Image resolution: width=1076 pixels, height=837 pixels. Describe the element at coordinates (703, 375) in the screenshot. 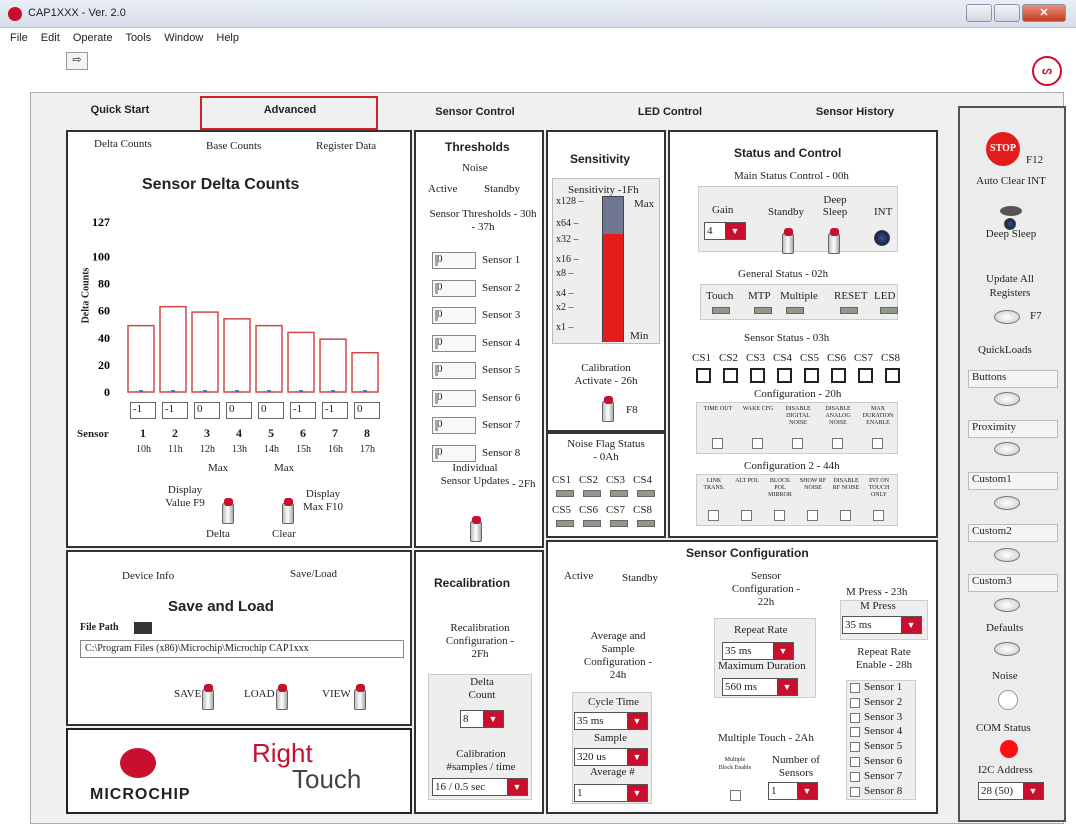

I see `sensor-status-box` at that location.